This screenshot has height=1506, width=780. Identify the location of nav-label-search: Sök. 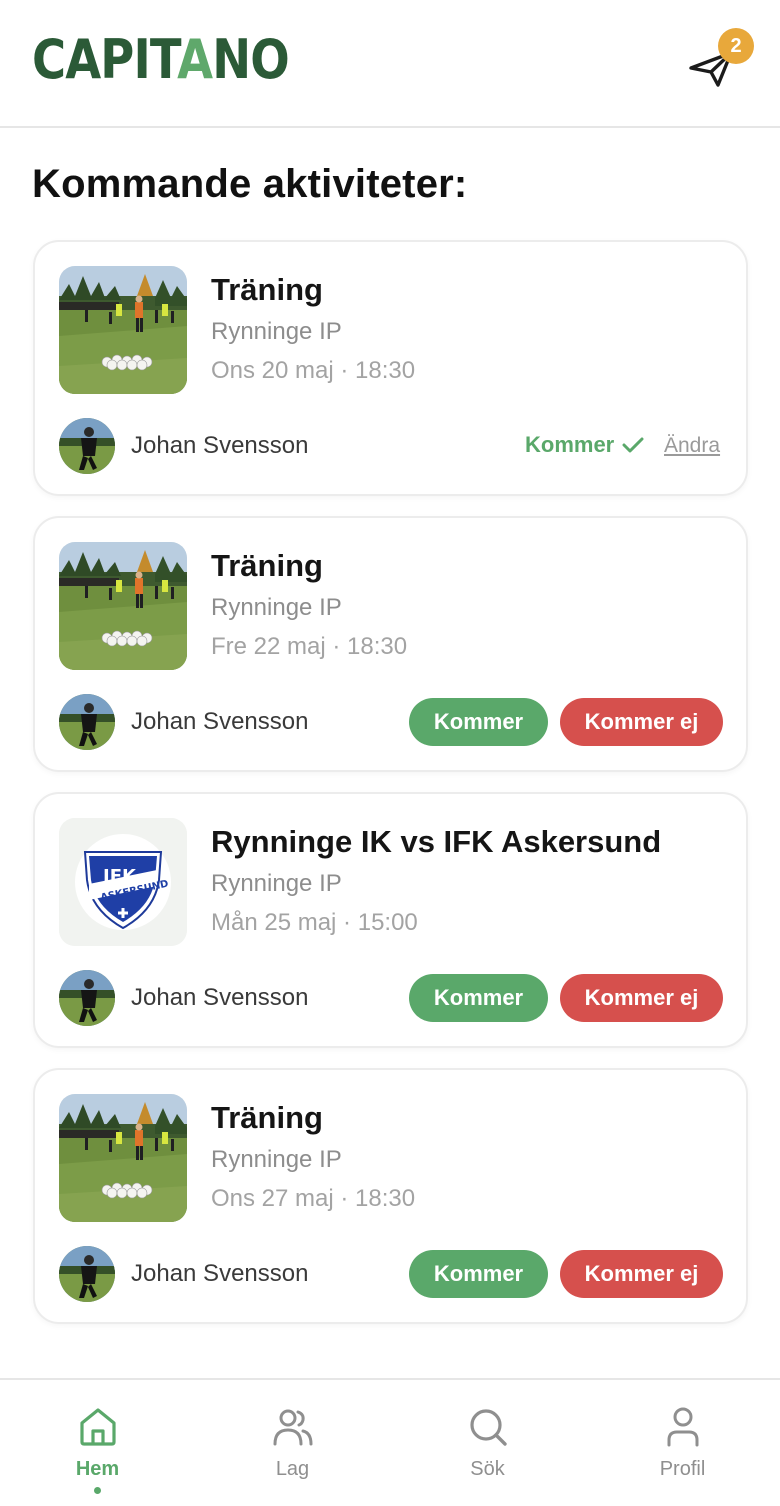
(487, 1469).